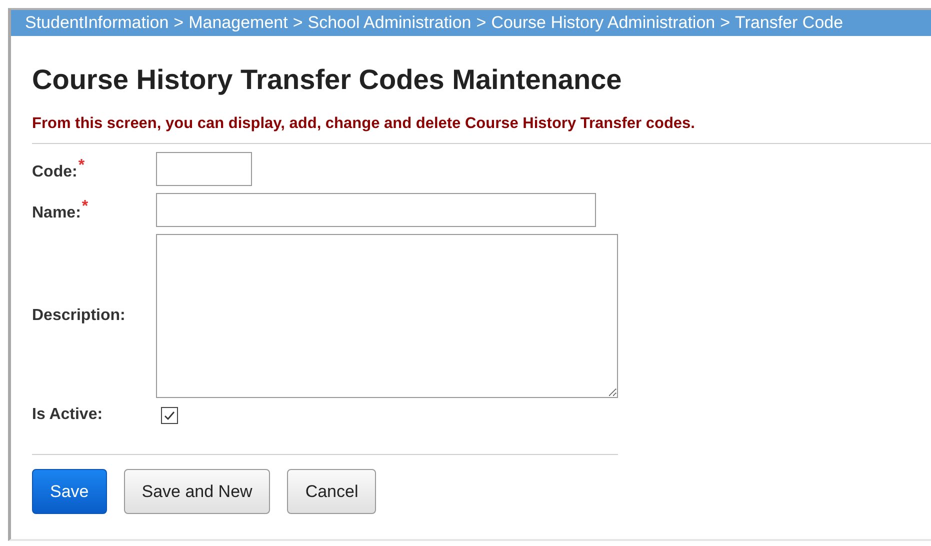  I want to click on form-button: Cancel, so click(331, 491).